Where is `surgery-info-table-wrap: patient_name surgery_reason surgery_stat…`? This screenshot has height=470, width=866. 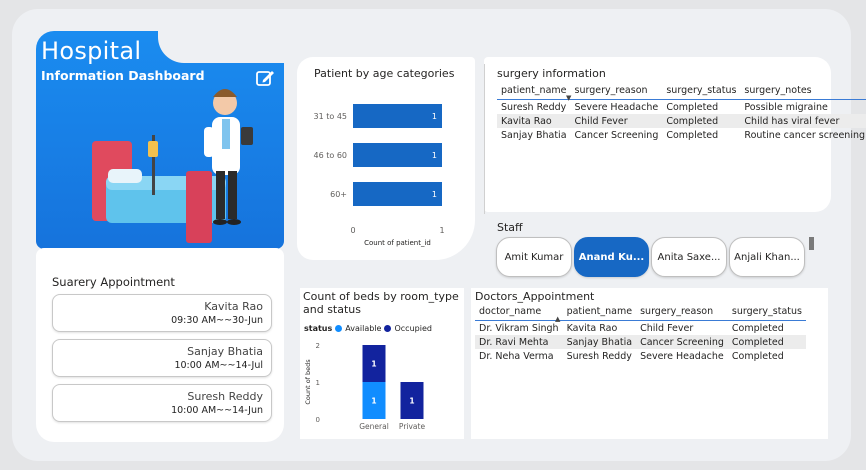 surgery-info-table-wrap: patient_name surgery_reason surgery_stat… is located at coordinates (681, 112).